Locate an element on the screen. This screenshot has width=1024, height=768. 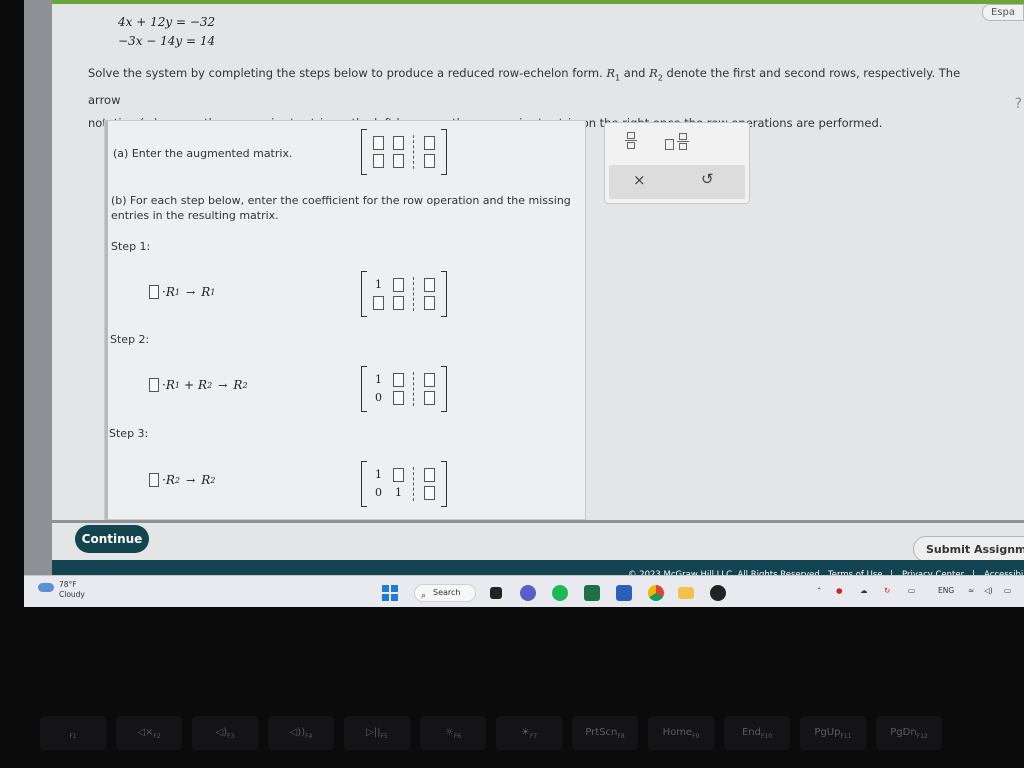
volume-icon: ◁) is located at coordinates (988, 590).